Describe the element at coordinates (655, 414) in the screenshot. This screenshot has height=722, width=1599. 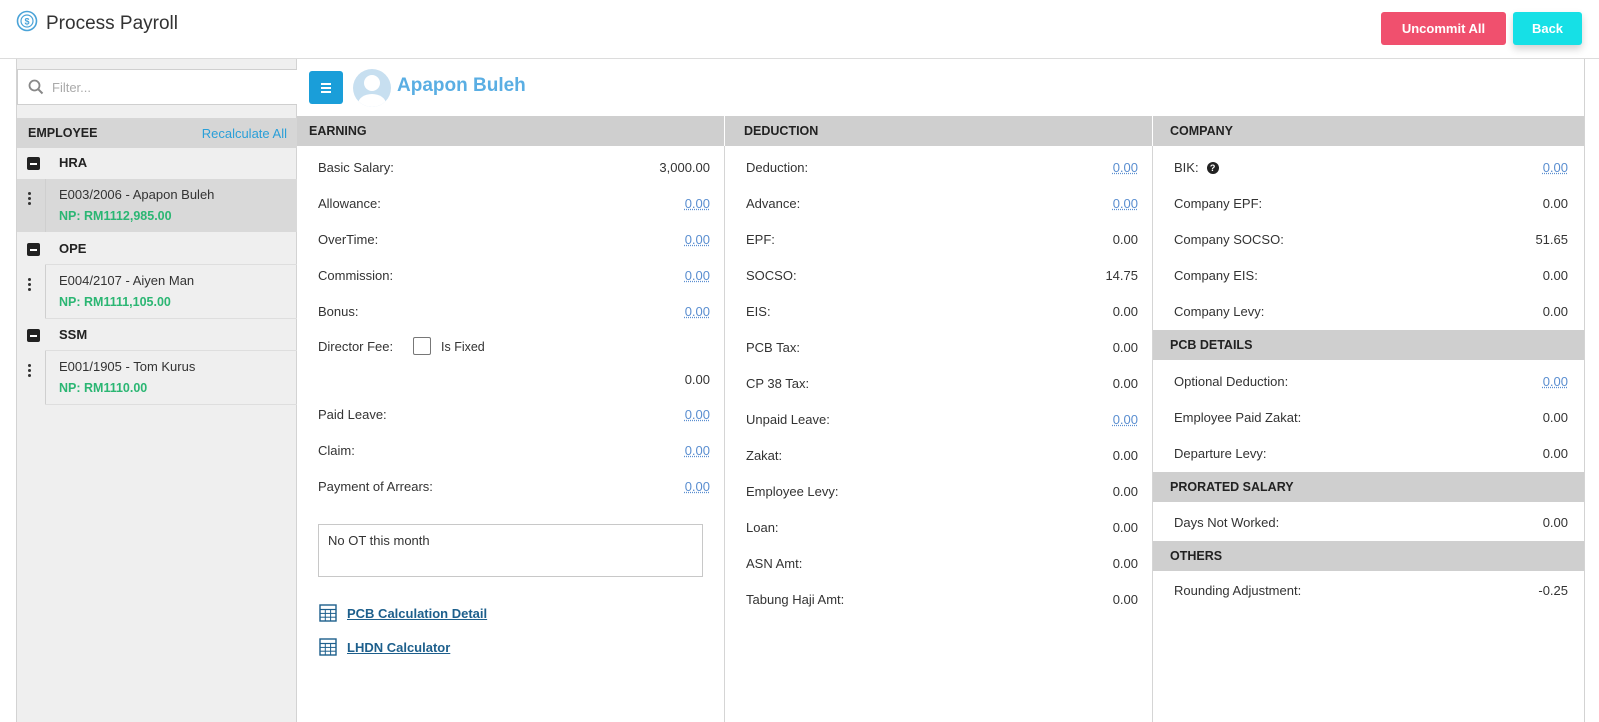
I see `paid-leave-value: 0.00` at that location.